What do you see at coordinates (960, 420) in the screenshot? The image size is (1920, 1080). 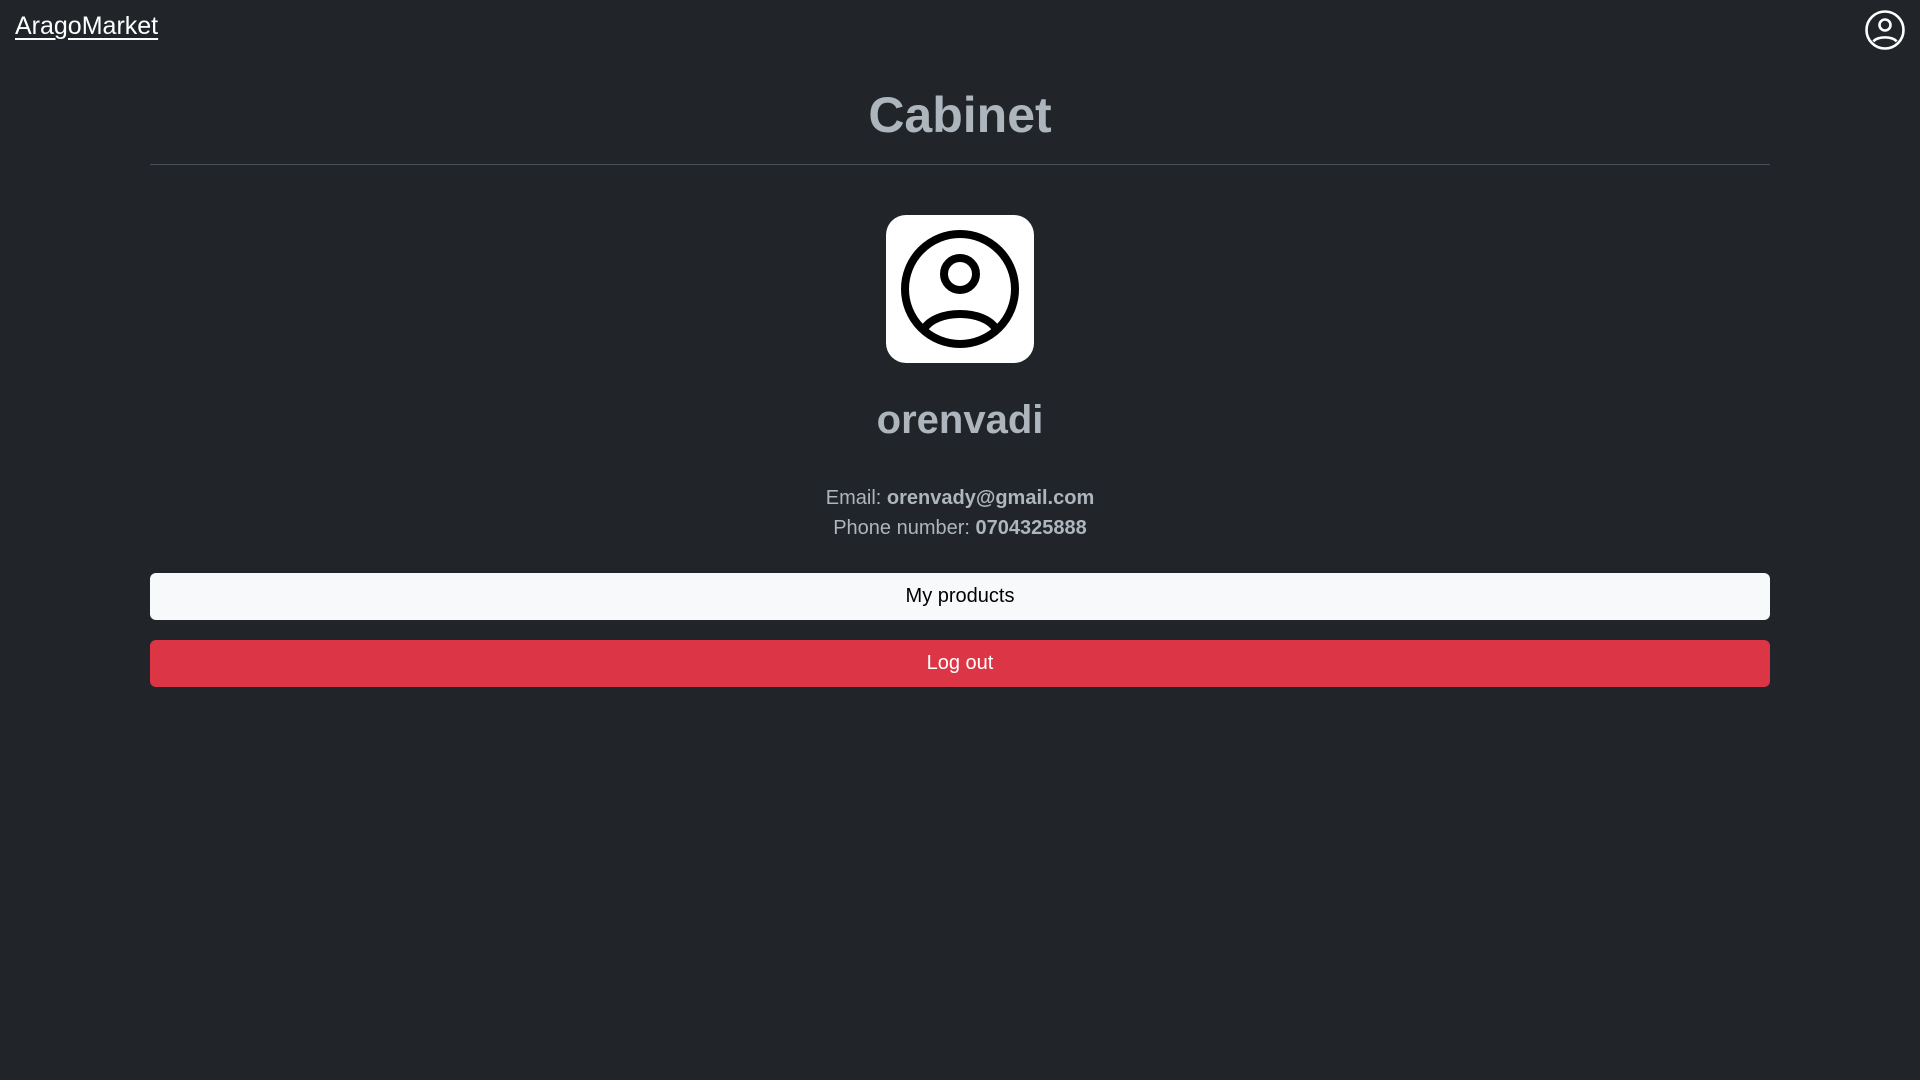 I see `username: orenvadi` at bounding box center [960, 420].